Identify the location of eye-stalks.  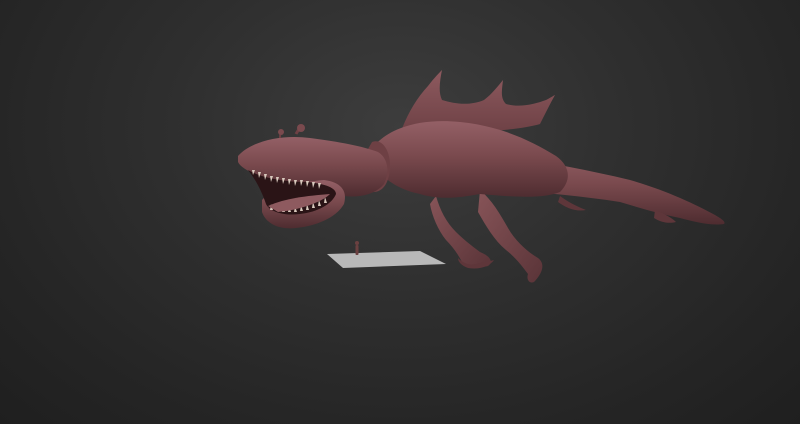
(291, 131).